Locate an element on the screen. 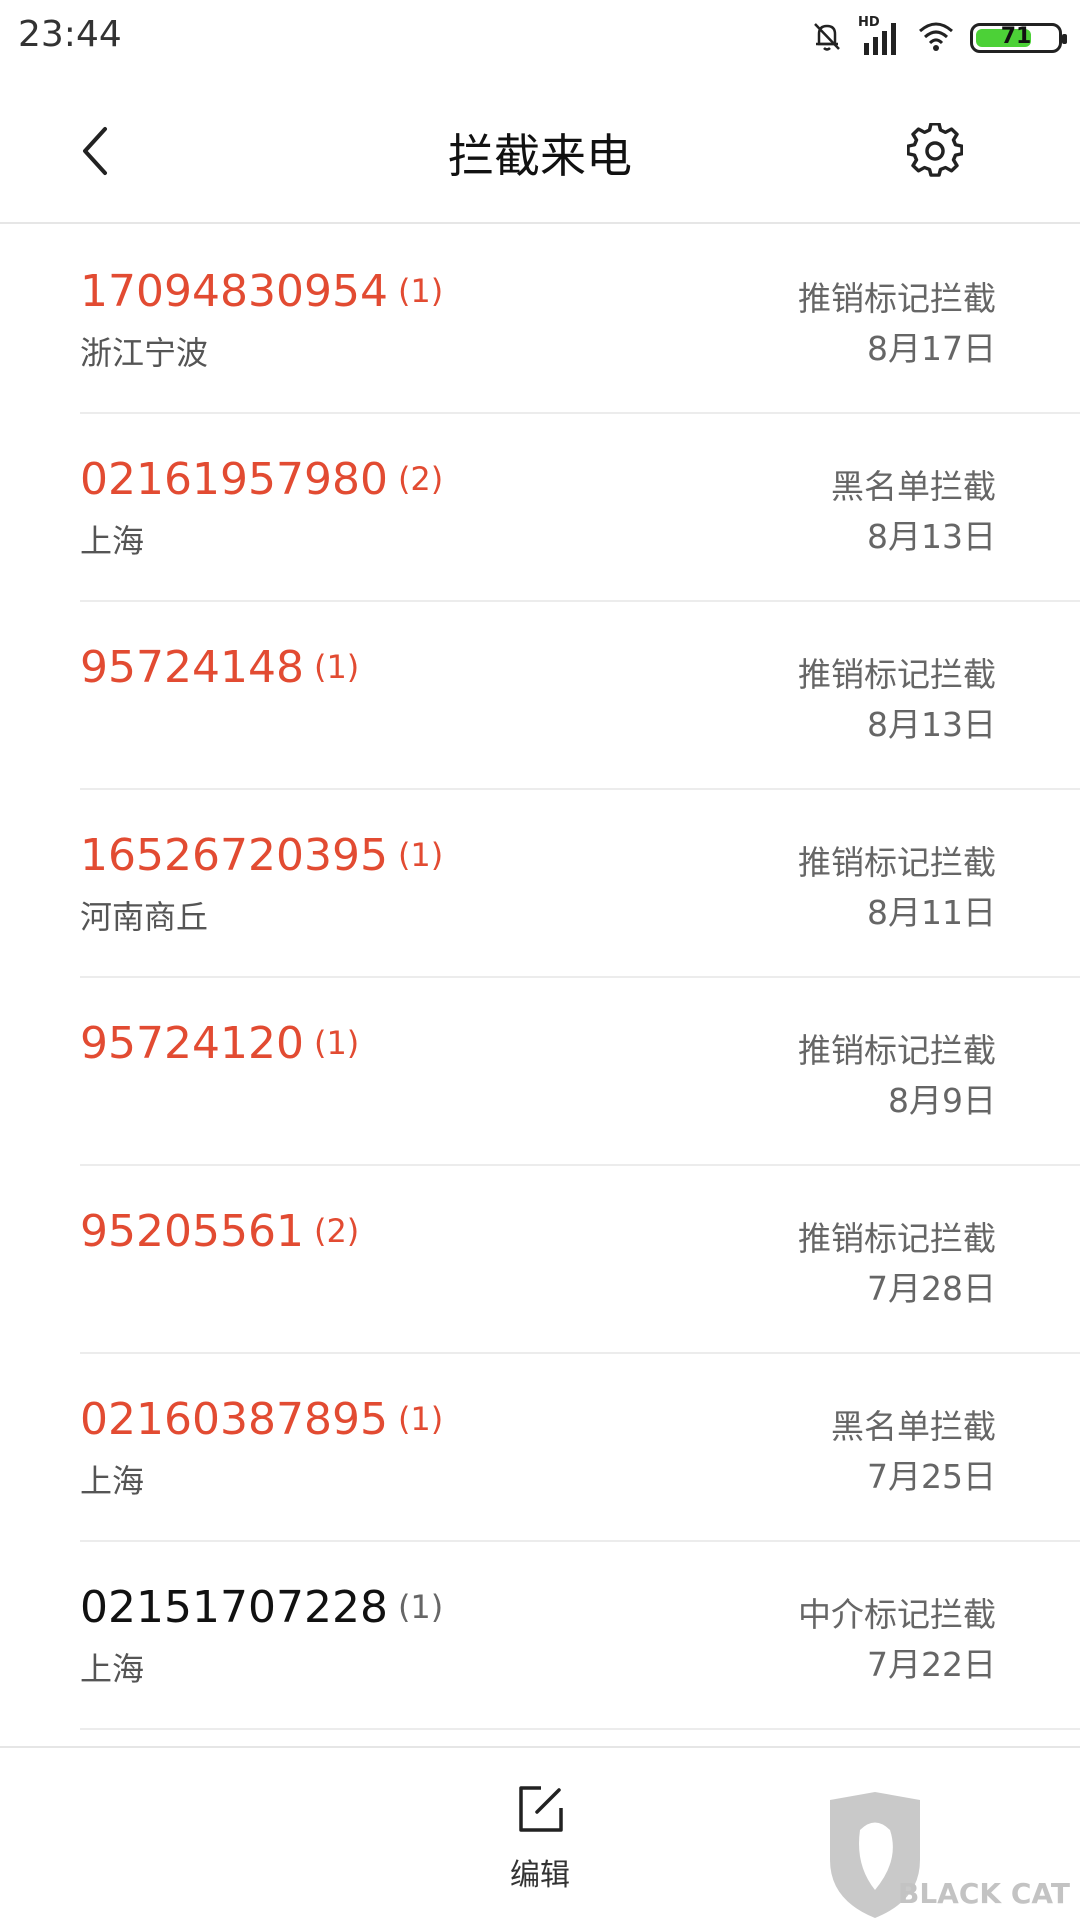 This screenshot has width=1080, height=1920. block-reason: 中介标记拦截 is located at coordinates (897, 1614).